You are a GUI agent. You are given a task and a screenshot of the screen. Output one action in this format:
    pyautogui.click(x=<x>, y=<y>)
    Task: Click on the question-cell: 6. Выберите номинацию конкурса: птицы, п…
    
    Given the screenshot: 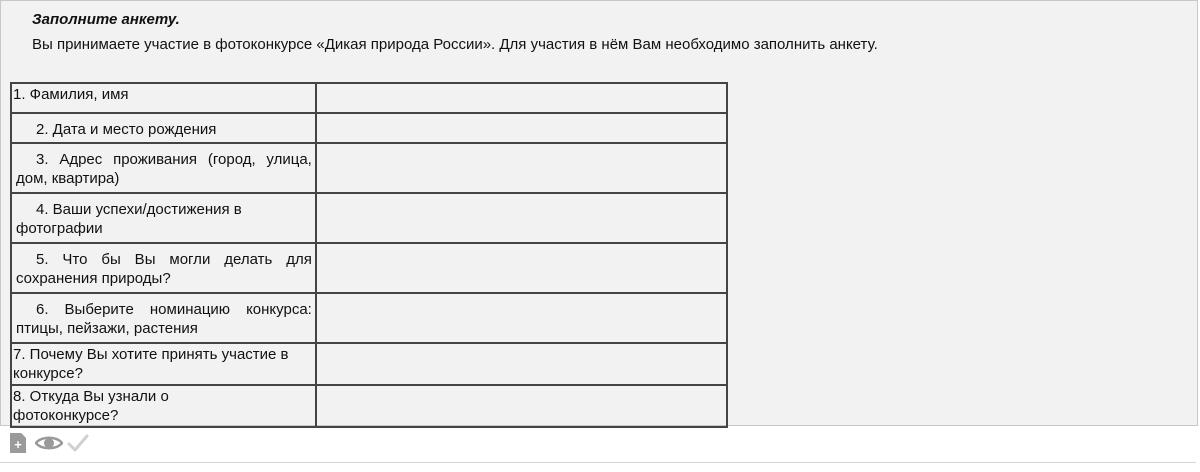 What is the action you would take?
    pyautogui.click(x=163, y=318)
    